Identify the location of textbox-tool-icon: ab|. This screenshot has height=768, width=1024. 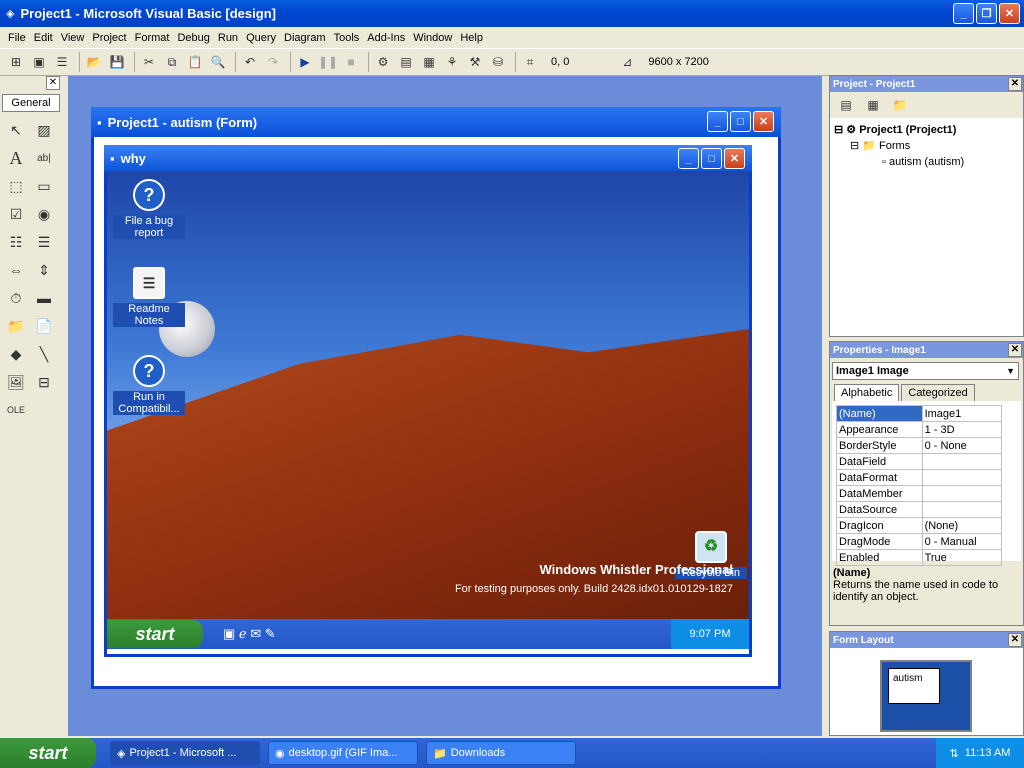
(44, 158).